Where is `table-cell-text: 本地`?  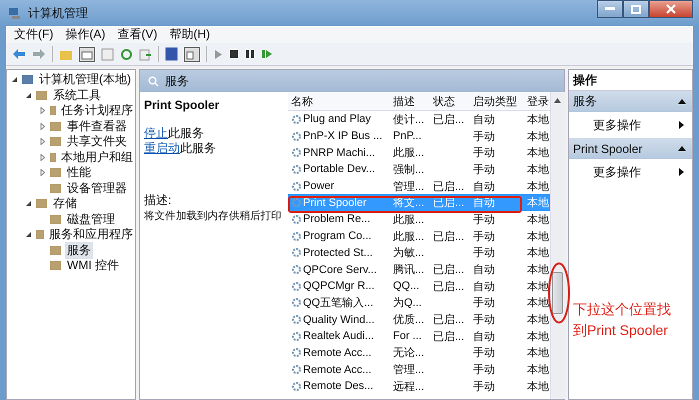
table-cell-text: 本地 is located at coordinates (538, 303).